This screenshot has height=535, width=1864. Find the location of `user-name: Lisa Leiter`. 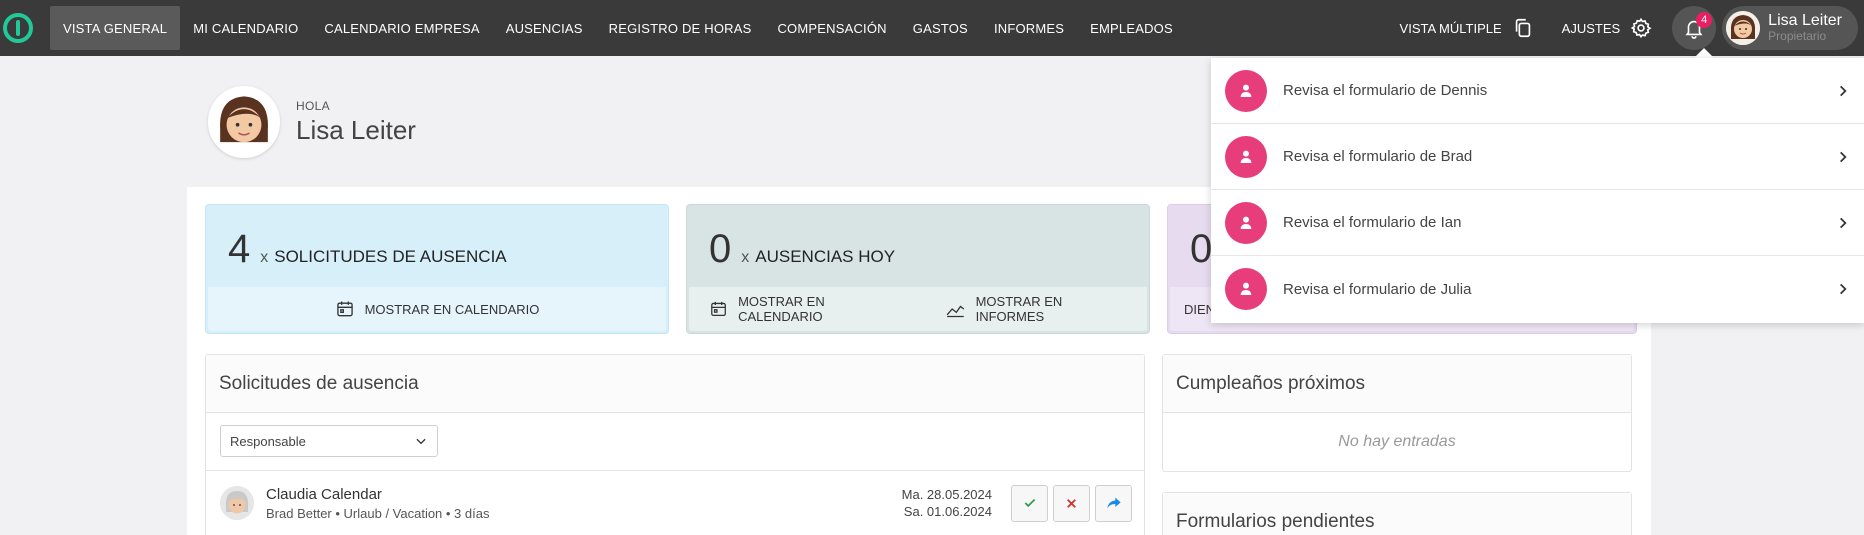

user-name: Lisa Leiter is located at coordinates (1805, 21).